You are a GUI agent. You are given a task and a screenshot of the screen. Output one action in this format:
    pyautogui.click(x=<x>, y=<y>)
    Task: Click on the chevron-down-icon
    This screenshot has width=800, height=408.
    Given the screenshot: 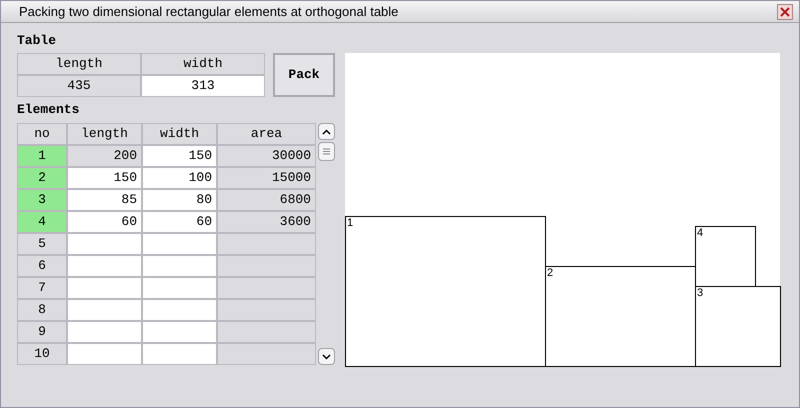 What is the action you would take?
    pyautogui.click(x=326, y=357)
    